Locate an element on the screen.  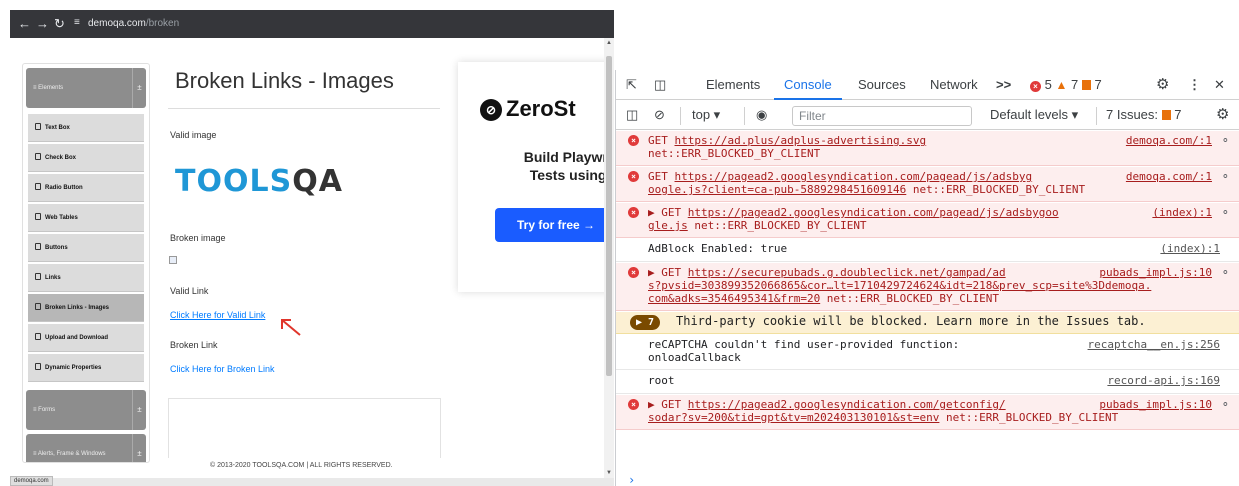
toolsqa-logo: TOOLSQA is located at coordinates (259, 181).